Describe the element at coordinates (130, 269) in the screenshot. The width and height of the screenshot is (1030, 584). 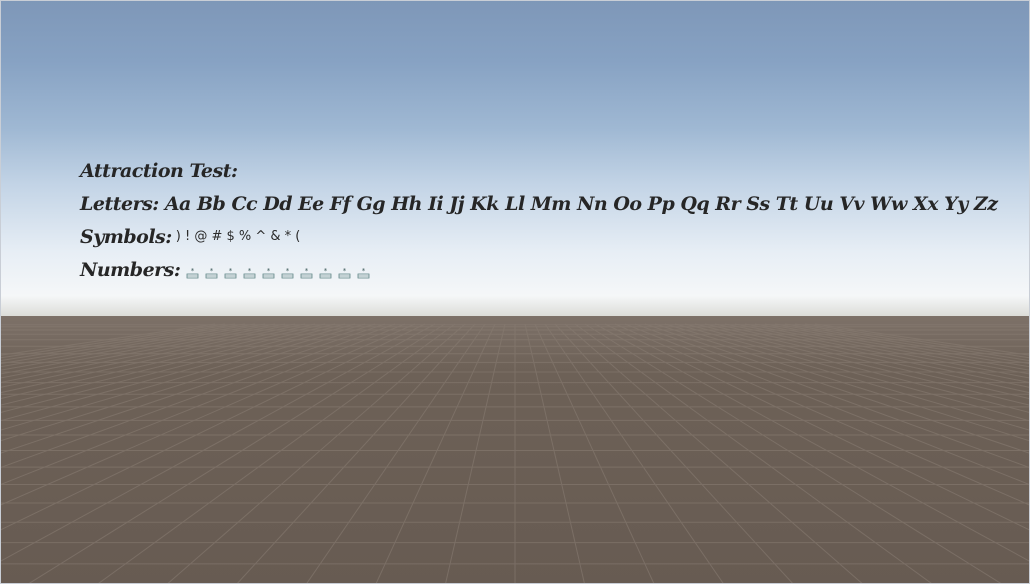
I see `numbers-label: Numbers:` at that location.